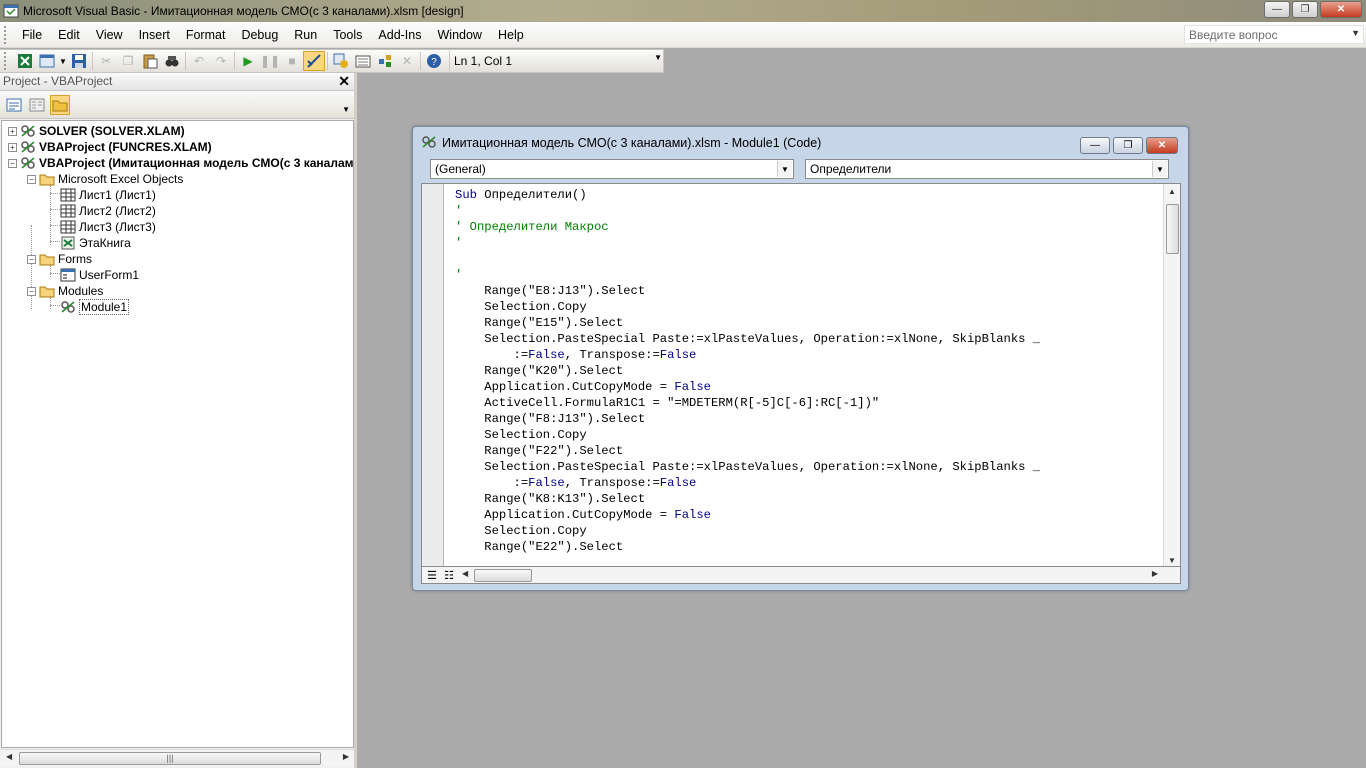 This screenshot has width=1366, height=768. I want to click on code-line: Range("E22").Select, so click(747, 547).